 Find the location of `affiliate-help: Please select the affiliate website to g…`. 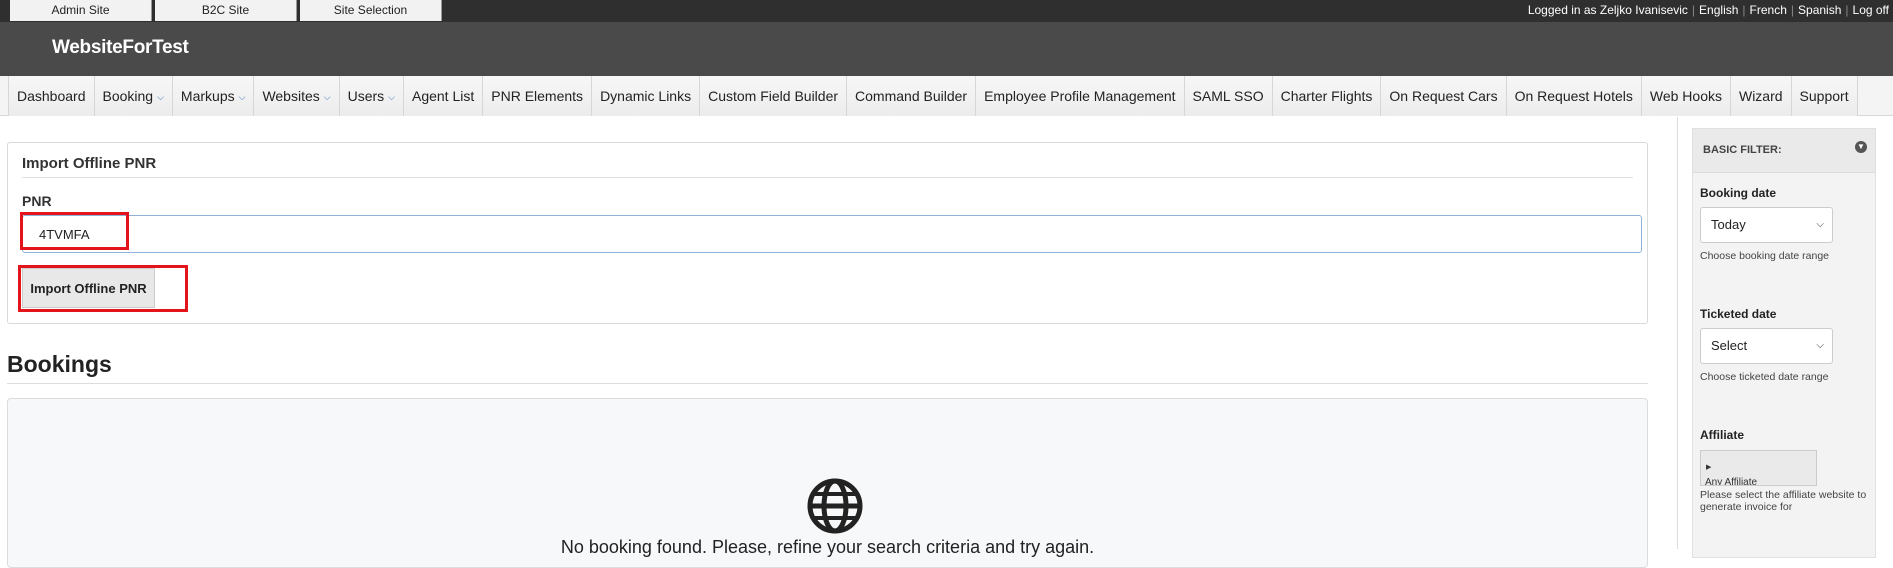

affiliate-help: Please select the affiliate website to g… is located at coordinates (1783, 501).